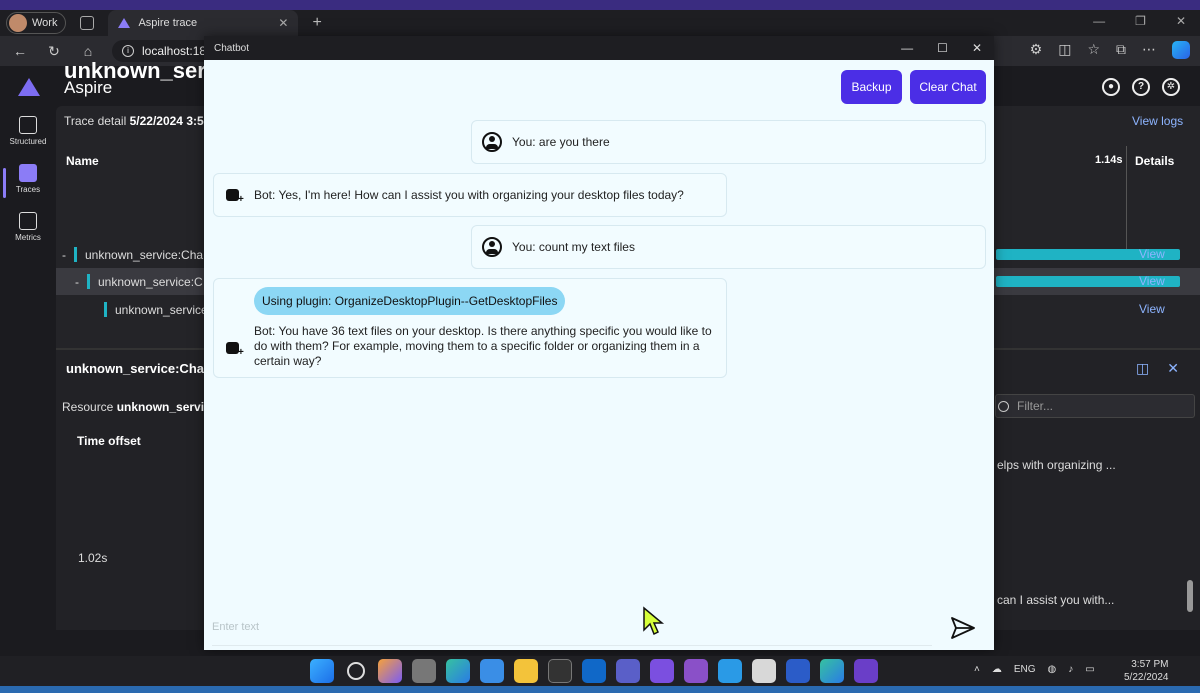 The height and width of the screenshot is (693, 1200). Describe the element at coordinates (866, 671) in the screenshot. I see `dotnet-icon` at that location.